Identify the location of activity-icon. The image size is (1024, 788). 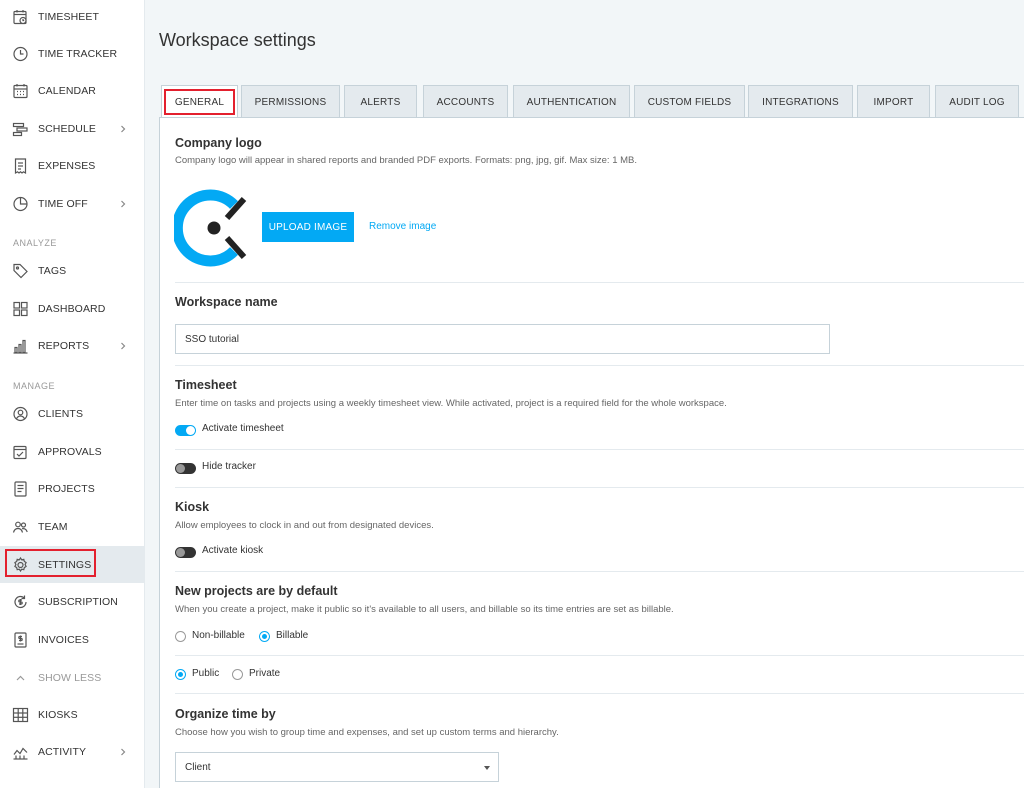
(20, 751).